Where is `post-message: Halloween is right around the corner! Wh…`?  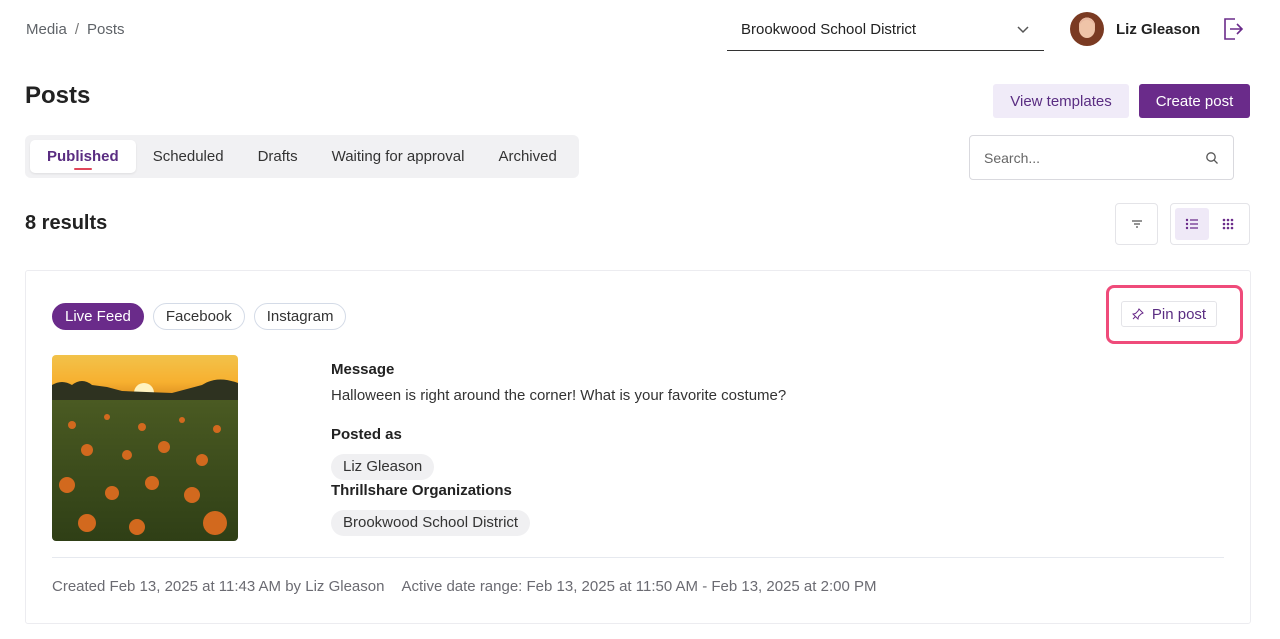 post-message: Halloween is right around the corner! Wh… is located at coordinates (559, 395).